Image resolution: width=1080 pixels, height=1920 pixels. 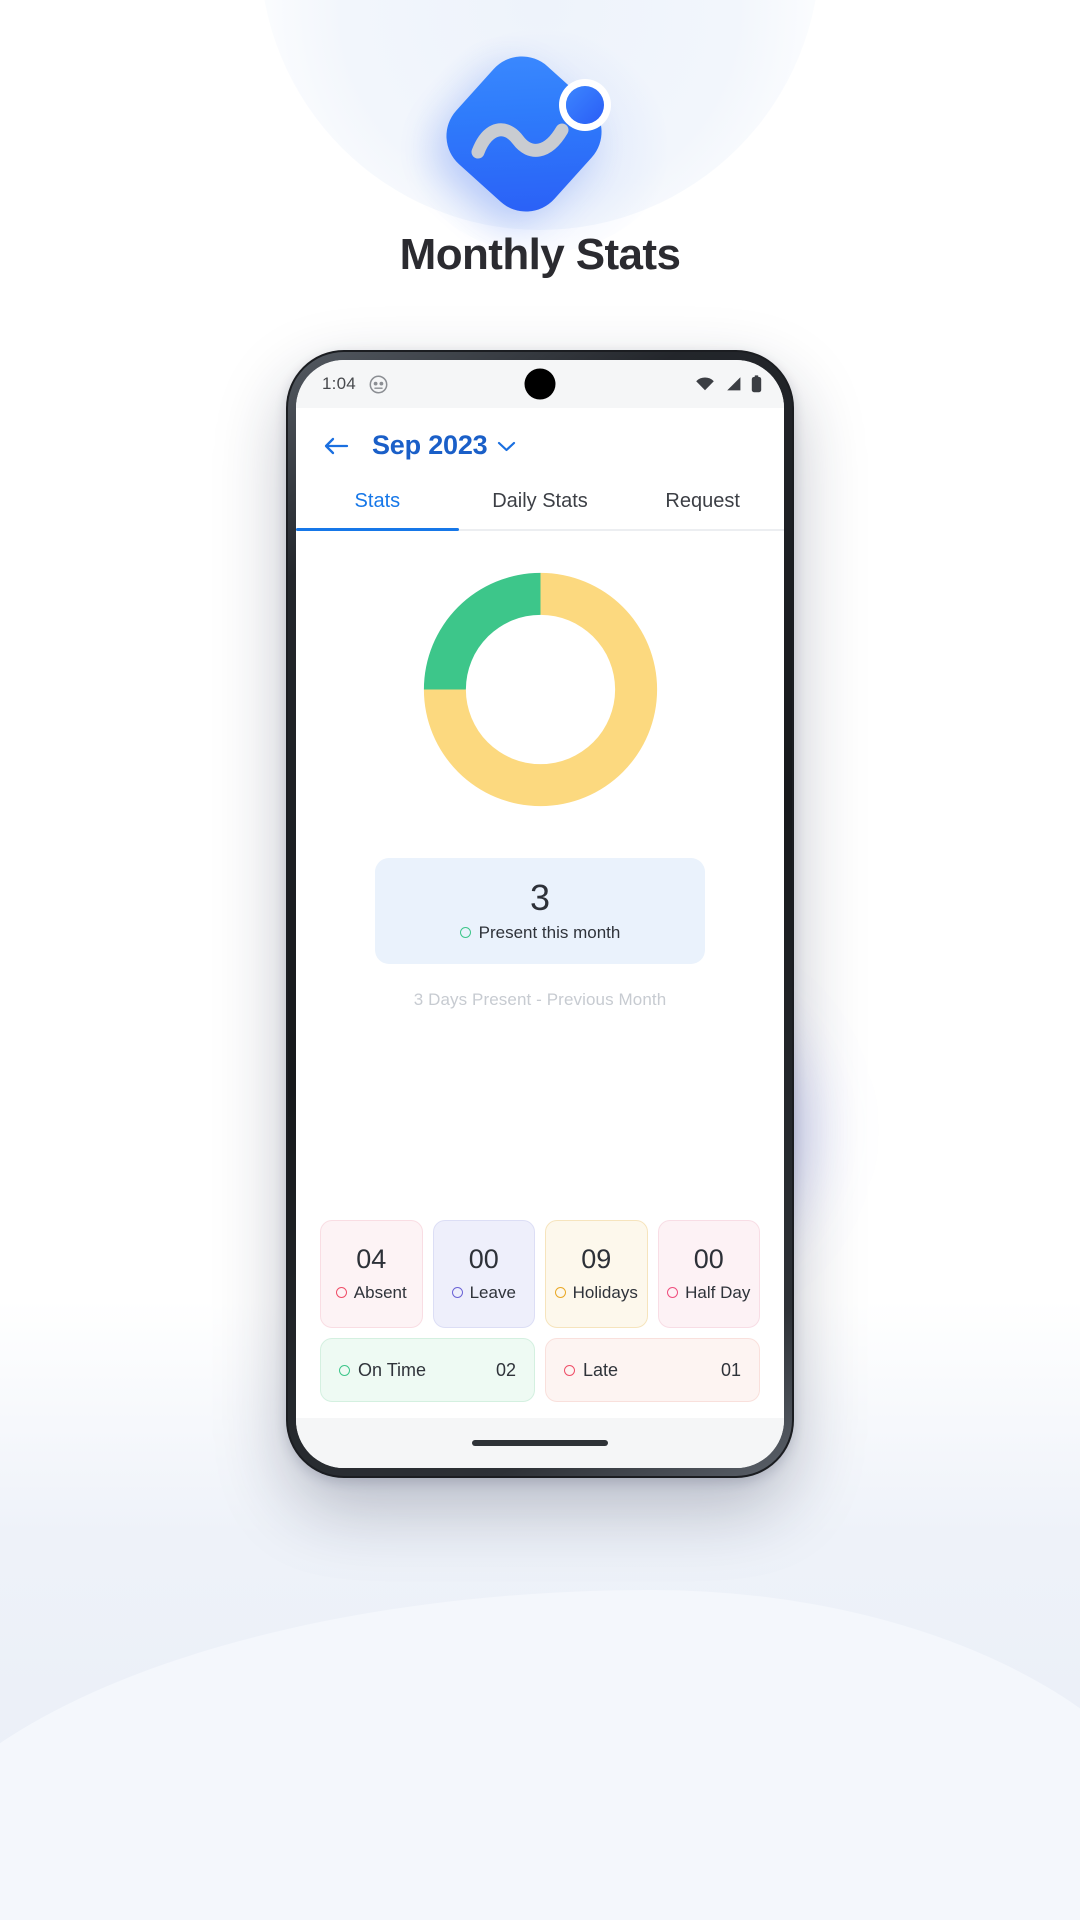 I want to click on camera-punch-hole, so click(x=540, y=384).